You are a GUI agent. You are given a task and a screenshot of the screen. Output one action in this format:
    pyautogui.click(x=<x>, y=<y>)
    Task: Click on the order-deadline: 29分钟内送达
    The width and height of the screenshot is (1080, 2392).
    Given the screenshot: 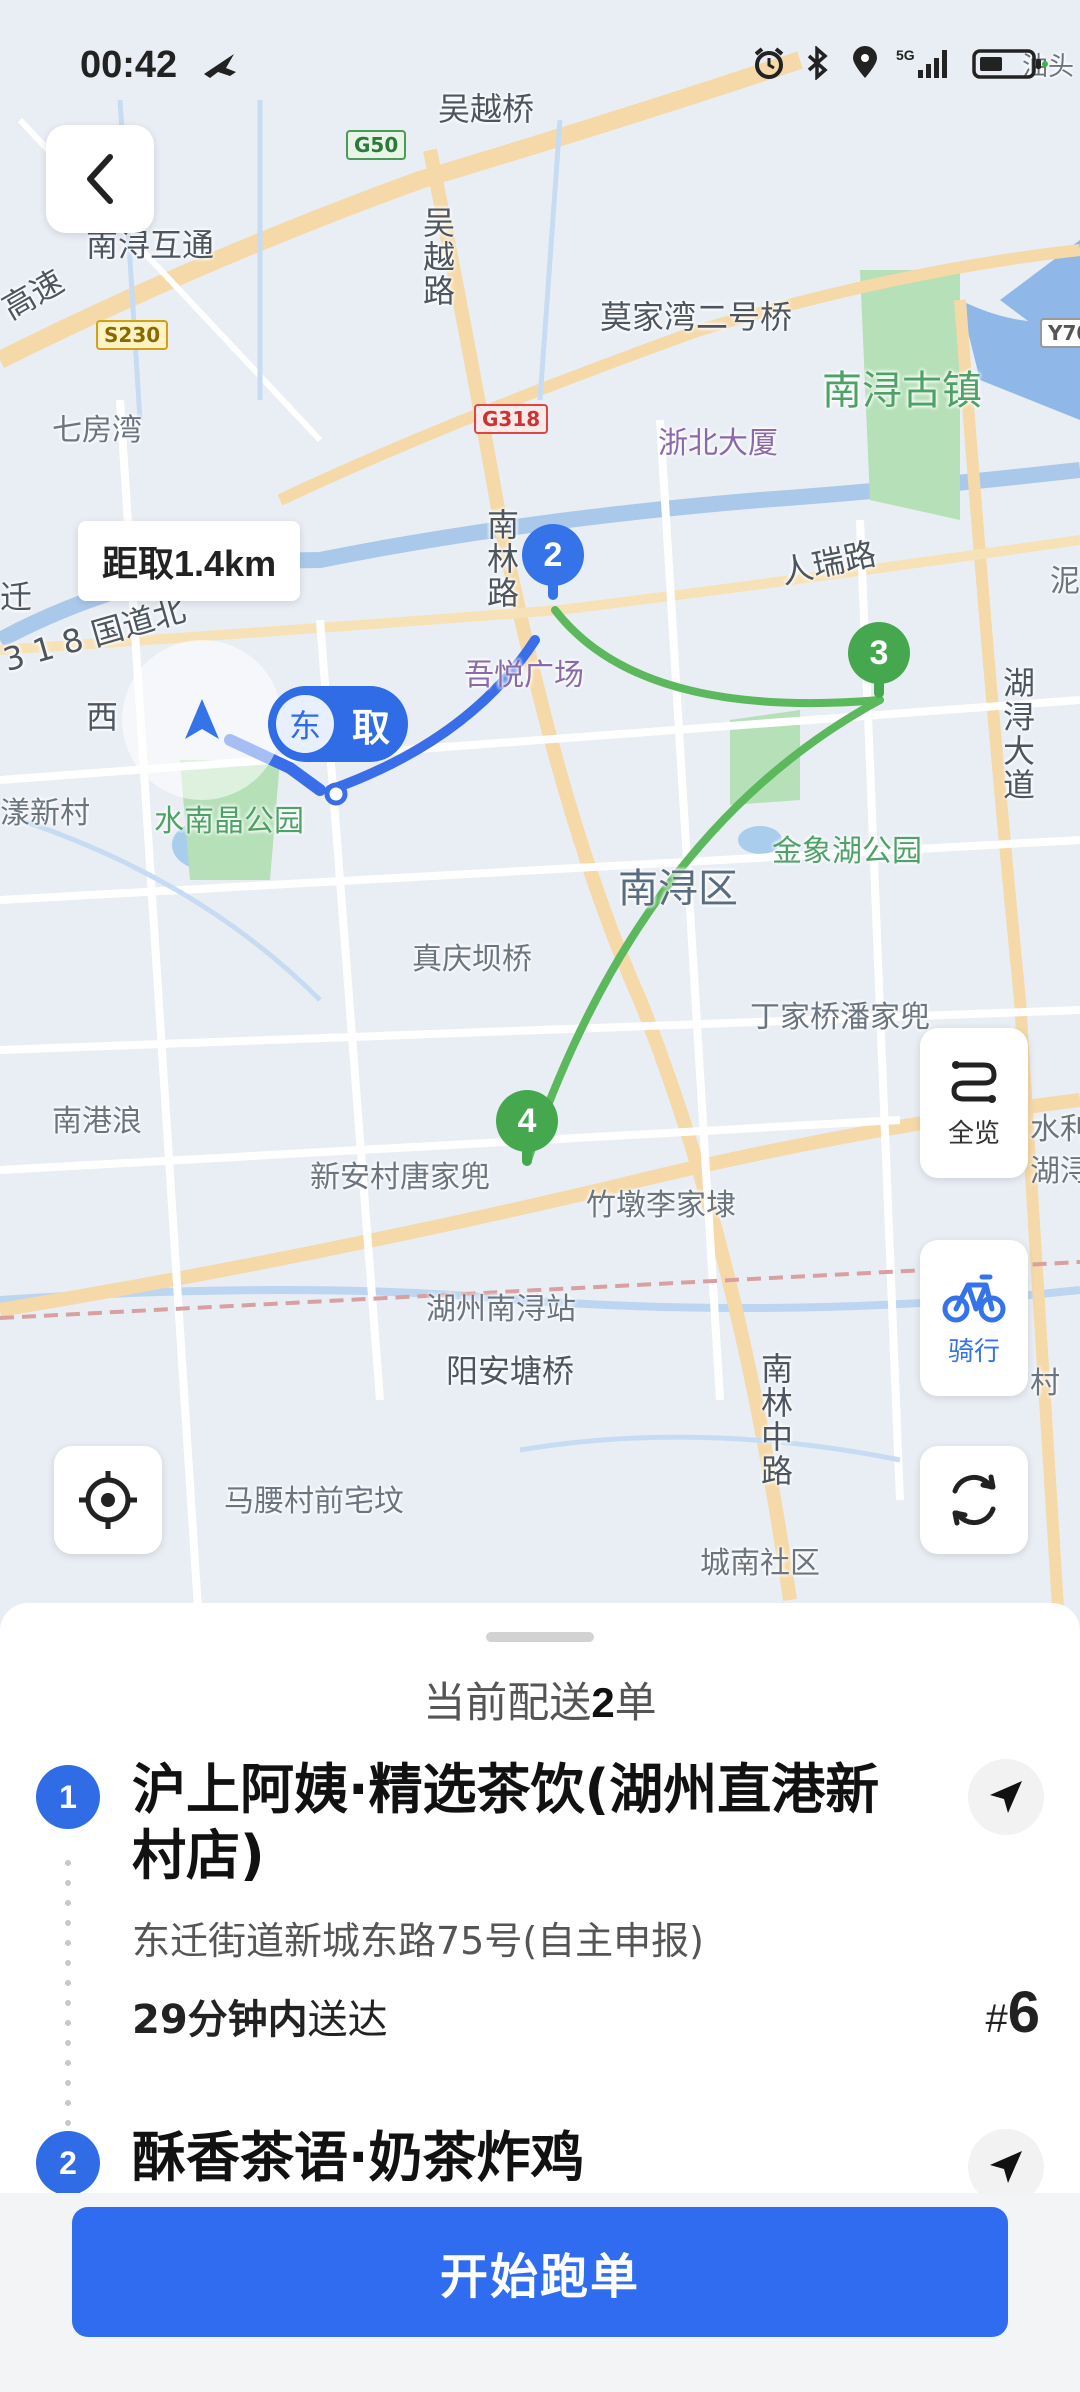 What is the action you would take?
    pyautogui.click(x=260, y=2016)
    